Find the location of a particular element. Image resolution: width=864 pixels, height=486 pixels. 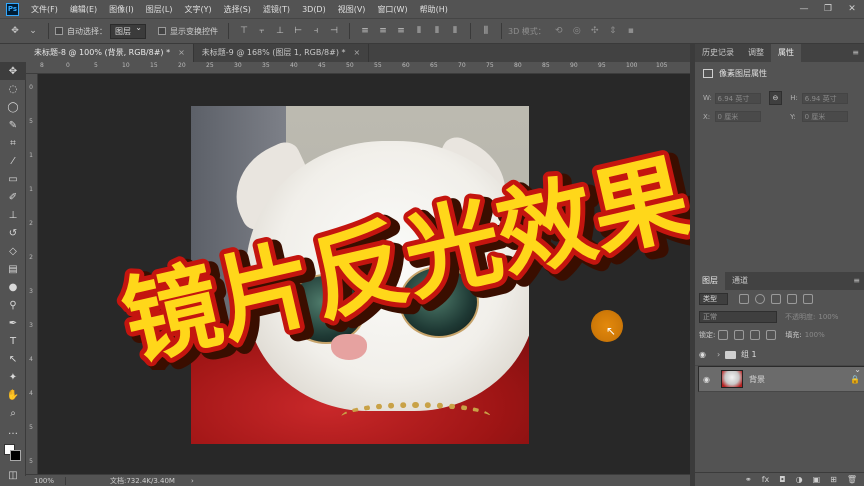

align-top-icon: ⊤ is located at coordinates (244, 31).